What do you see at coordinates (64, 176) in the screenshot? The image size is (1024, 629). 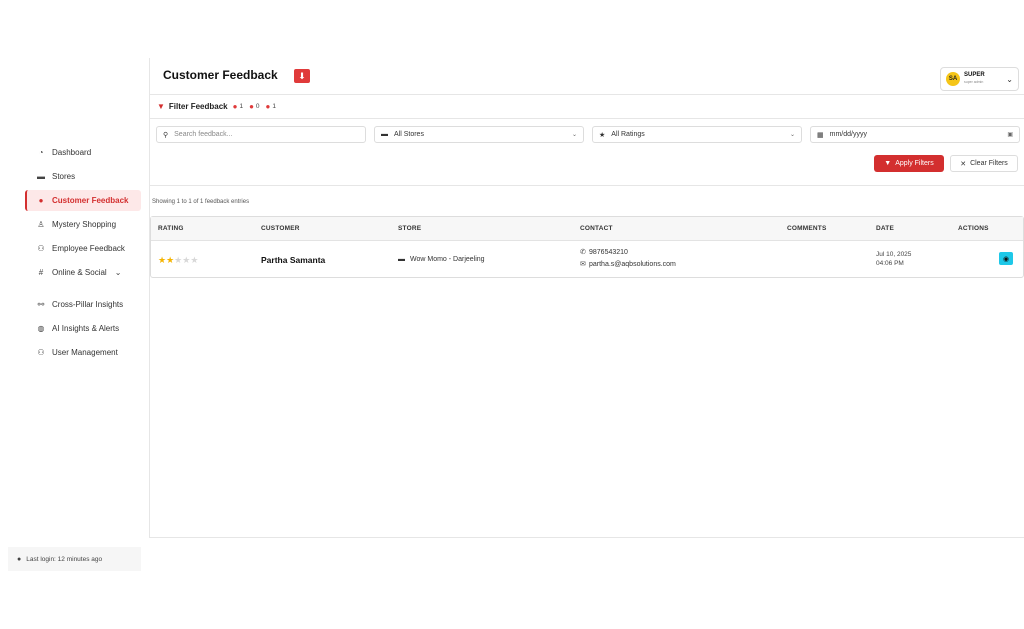 I see `sidebar-item-label: Stores` at bounding box center [64, 176].